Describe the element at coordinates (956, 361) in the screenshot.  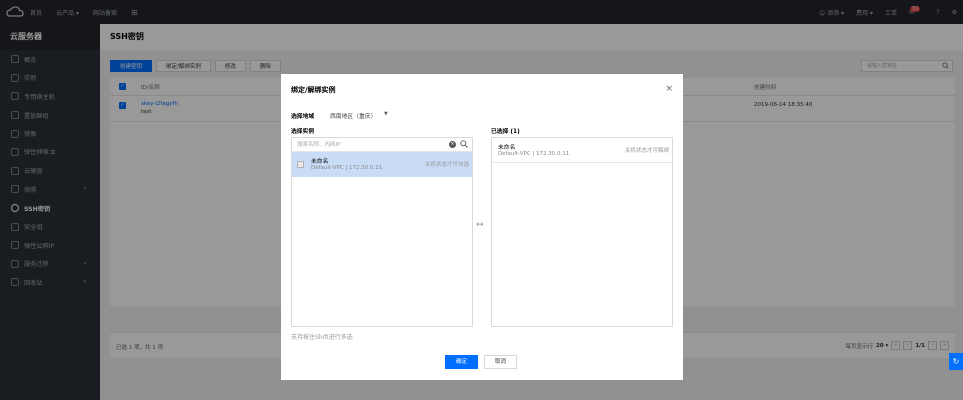
I see `support-chat-icon: ↻` at that location.